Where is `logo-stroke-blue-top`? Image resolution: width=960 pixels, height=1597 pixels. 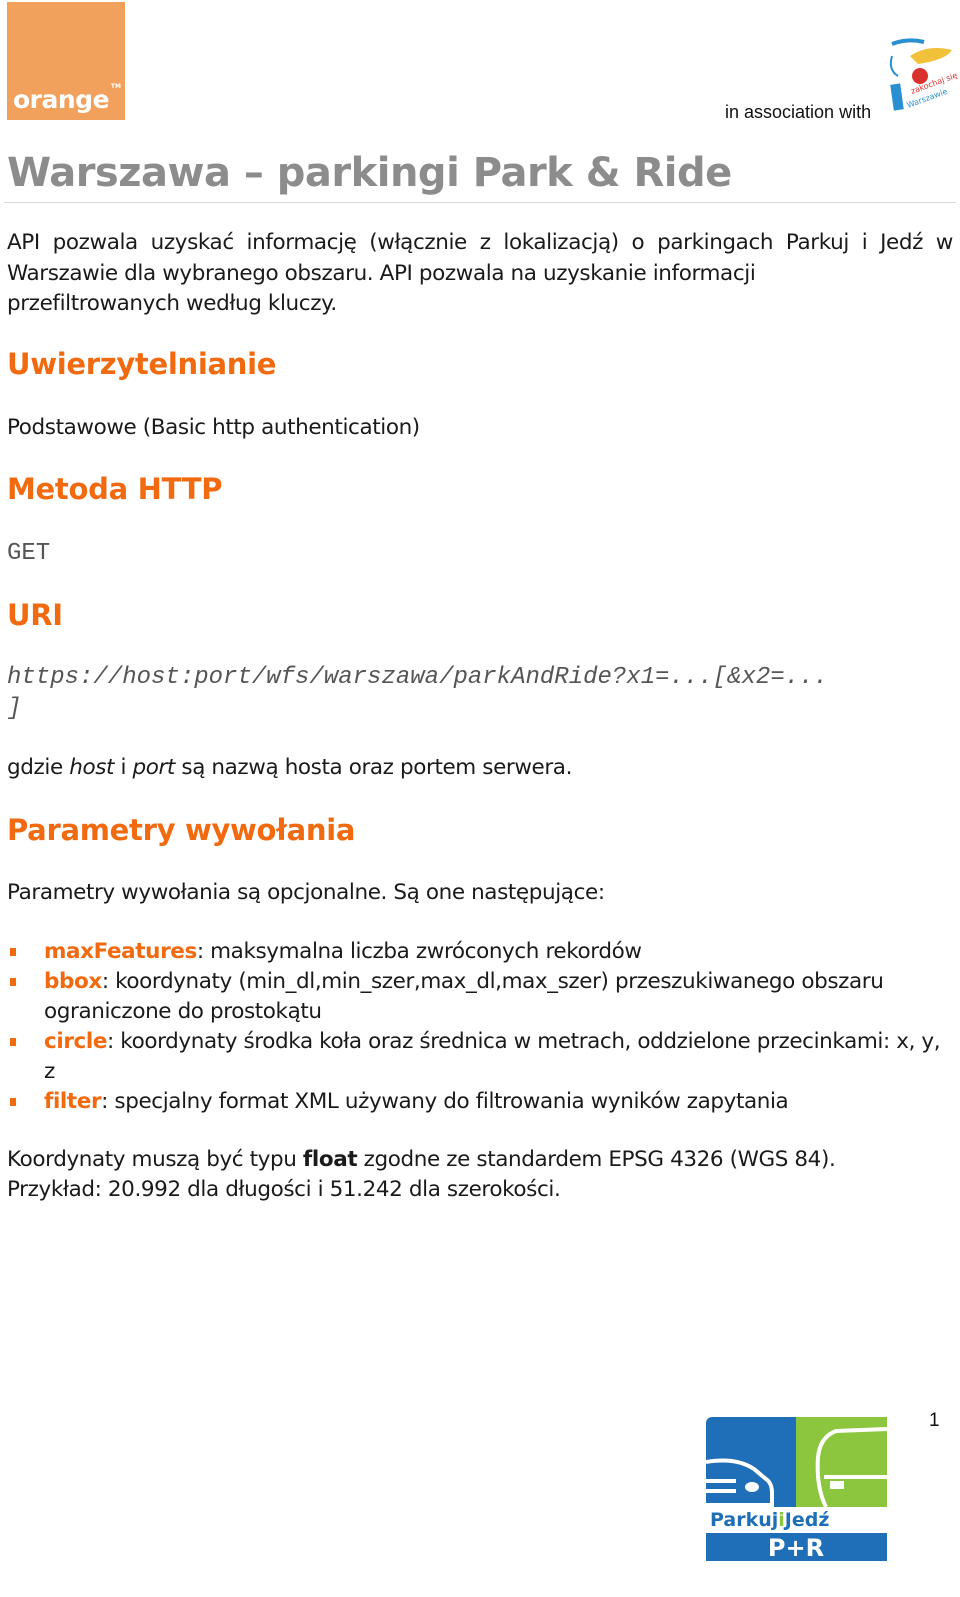 logo-stroke-blue-top is located at coordinates (908, 42).